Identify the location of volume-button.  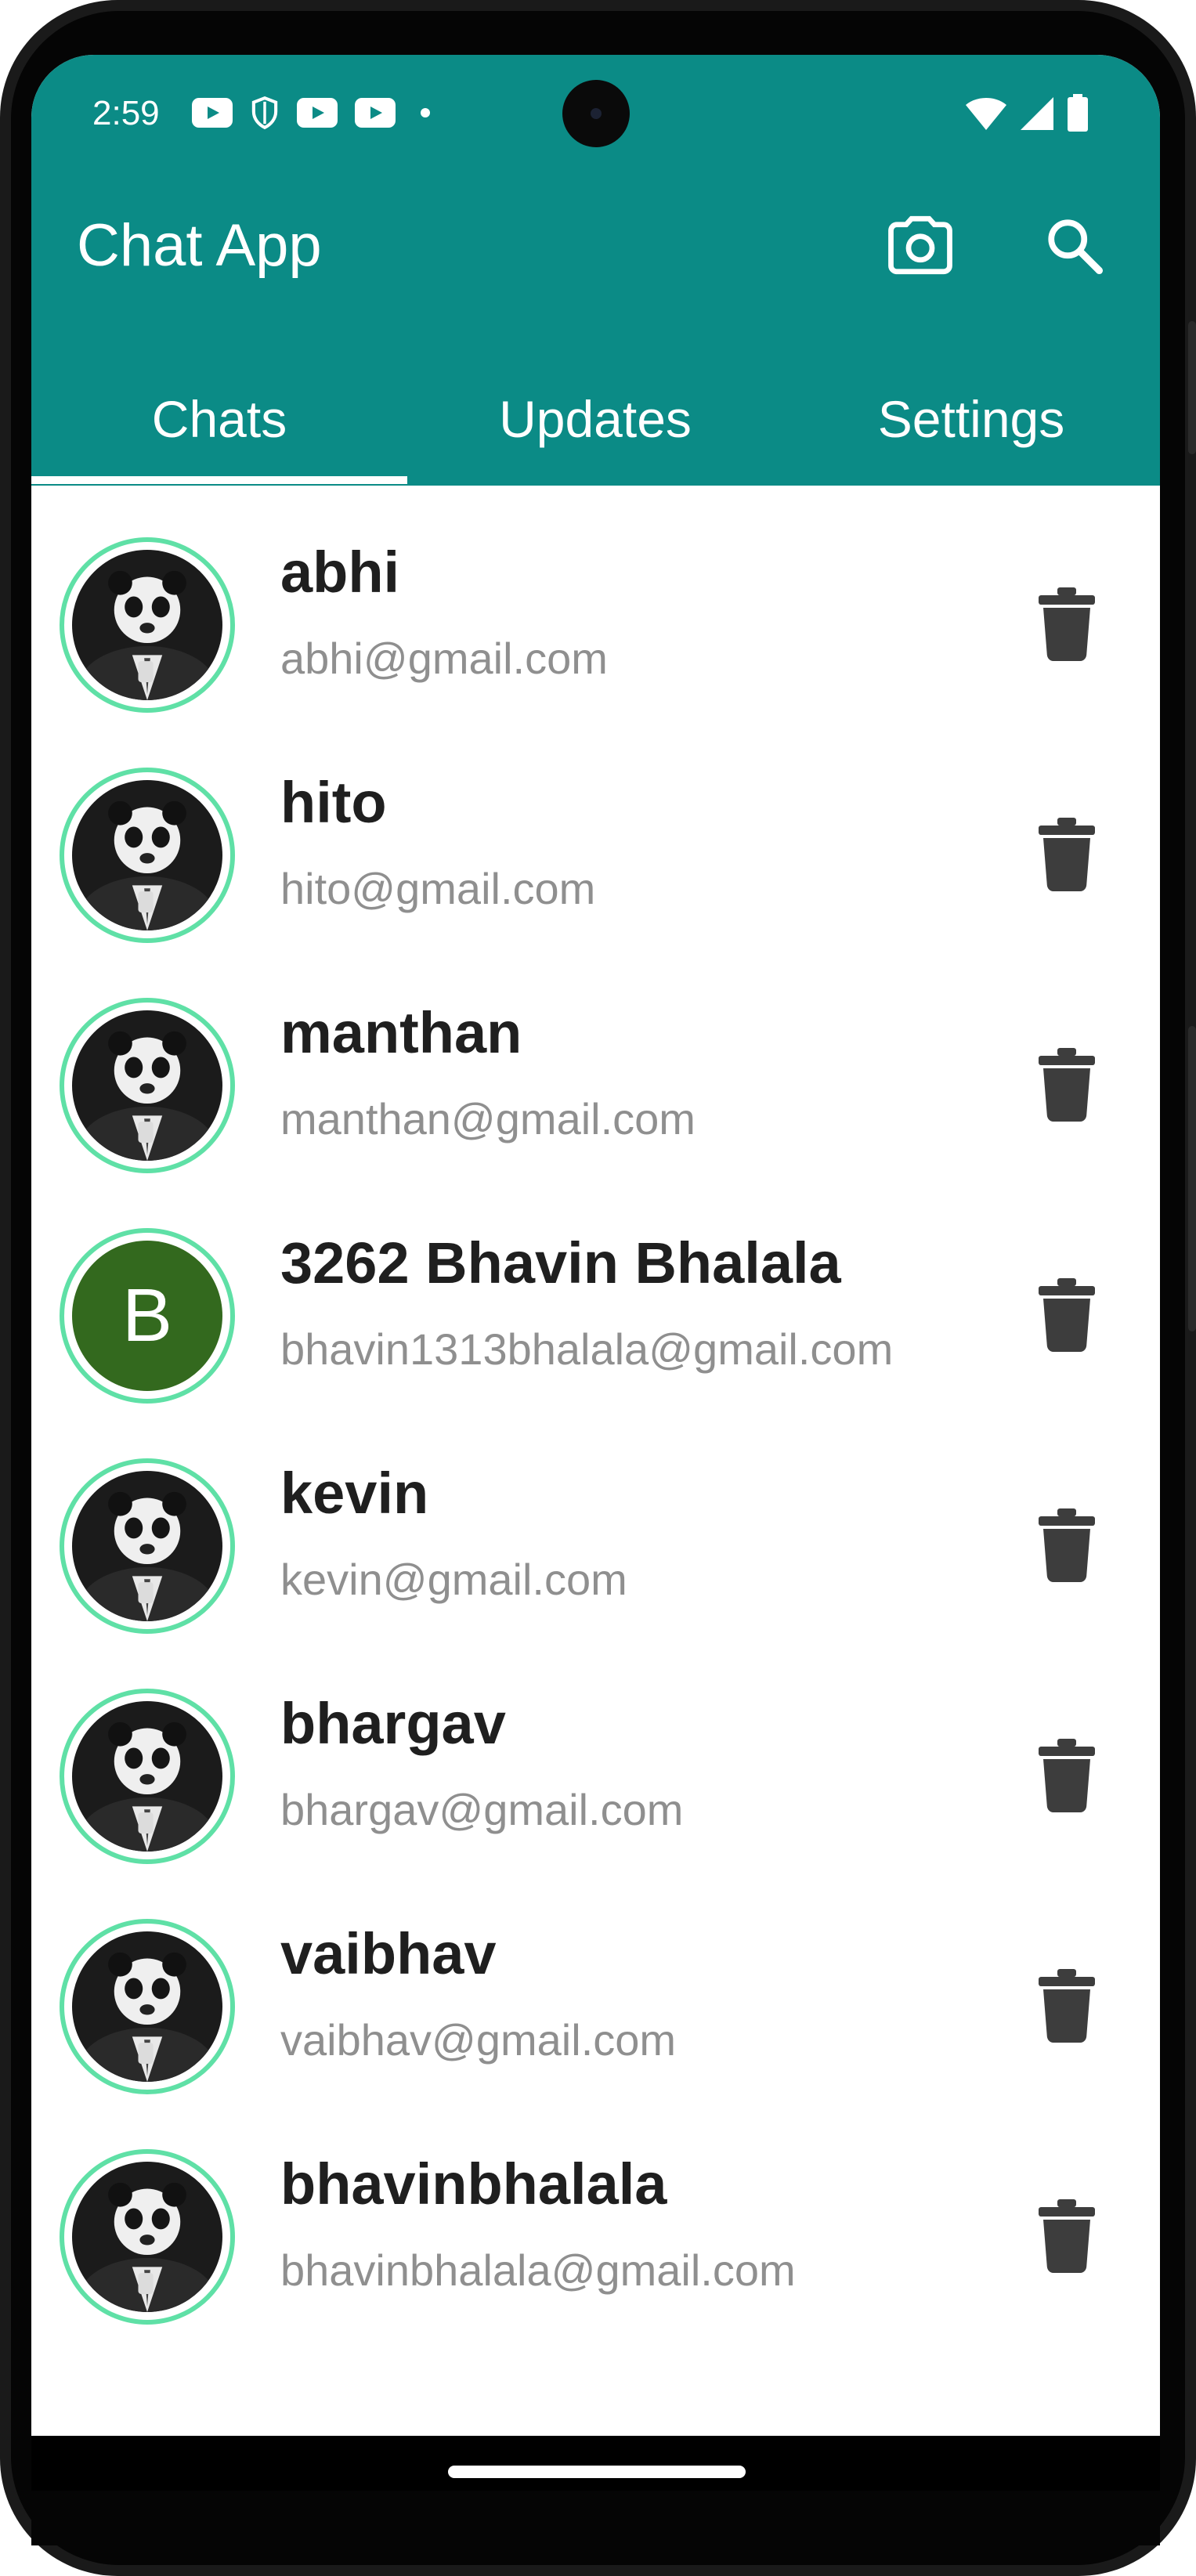
(1192, 1178).